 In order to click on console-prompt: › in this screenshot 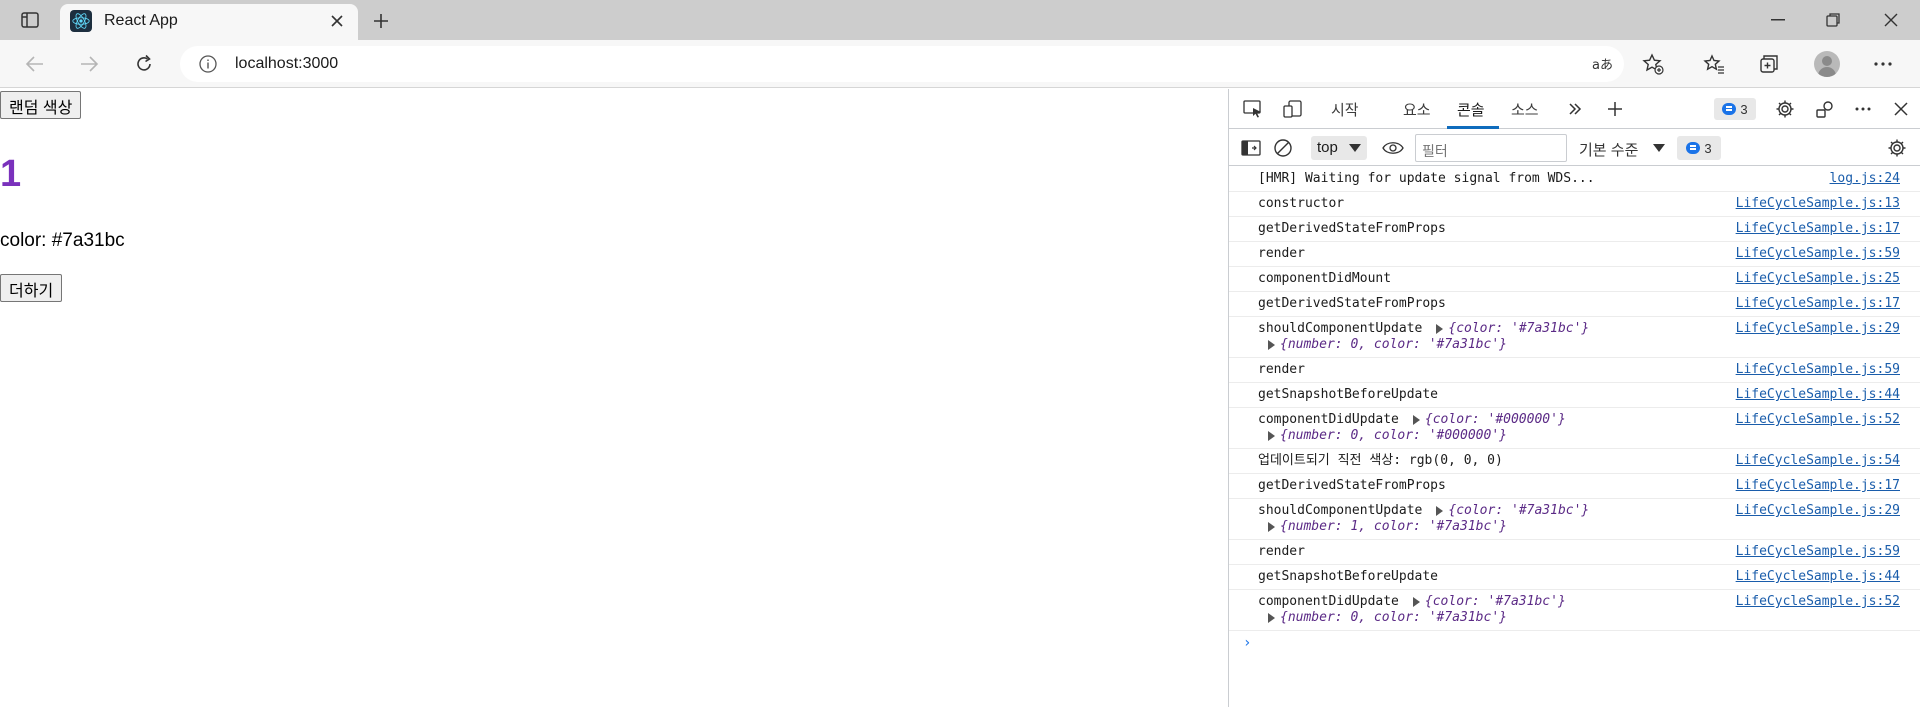, I will do `click(1574, 644)`.